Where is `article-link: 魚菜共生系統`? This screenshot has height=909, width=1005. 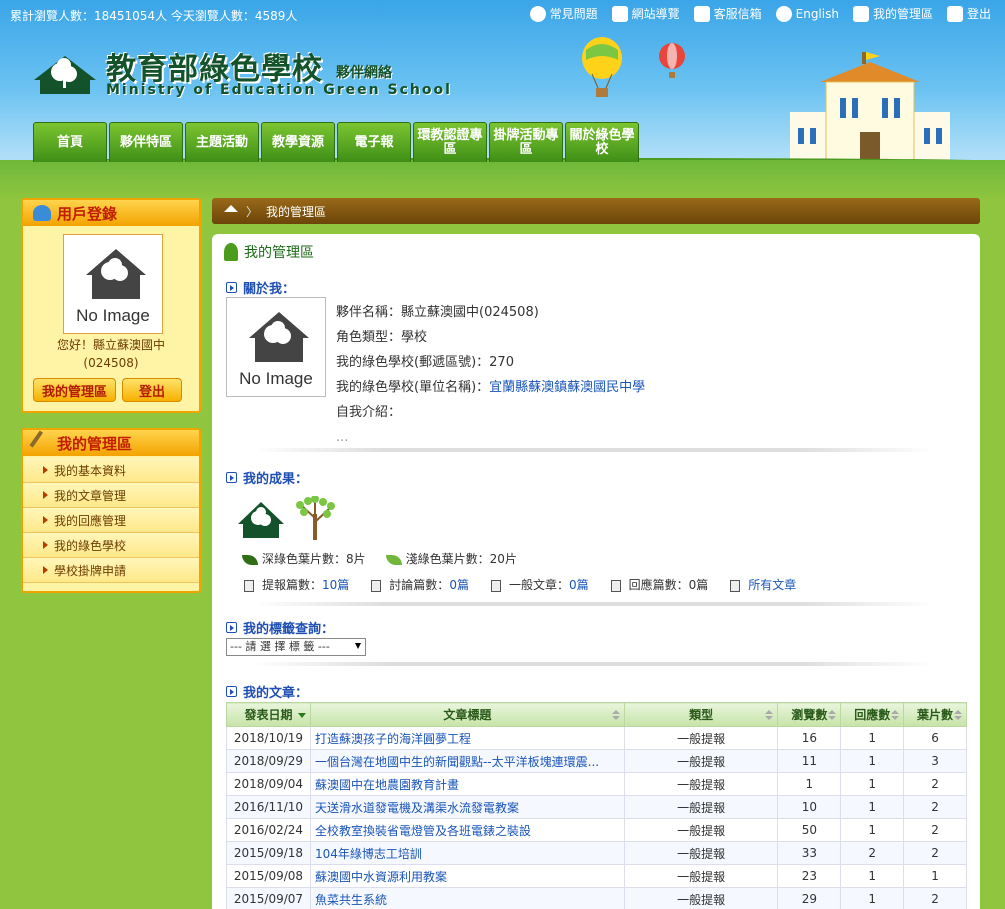 article-link: 魚菜共生系統 is located at coordinates (351, 900).